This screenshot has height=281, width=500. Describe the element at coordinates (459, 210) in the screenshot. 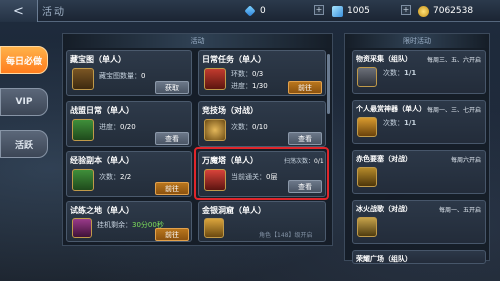

I see `event-days: 每周一、五开启` at that location.